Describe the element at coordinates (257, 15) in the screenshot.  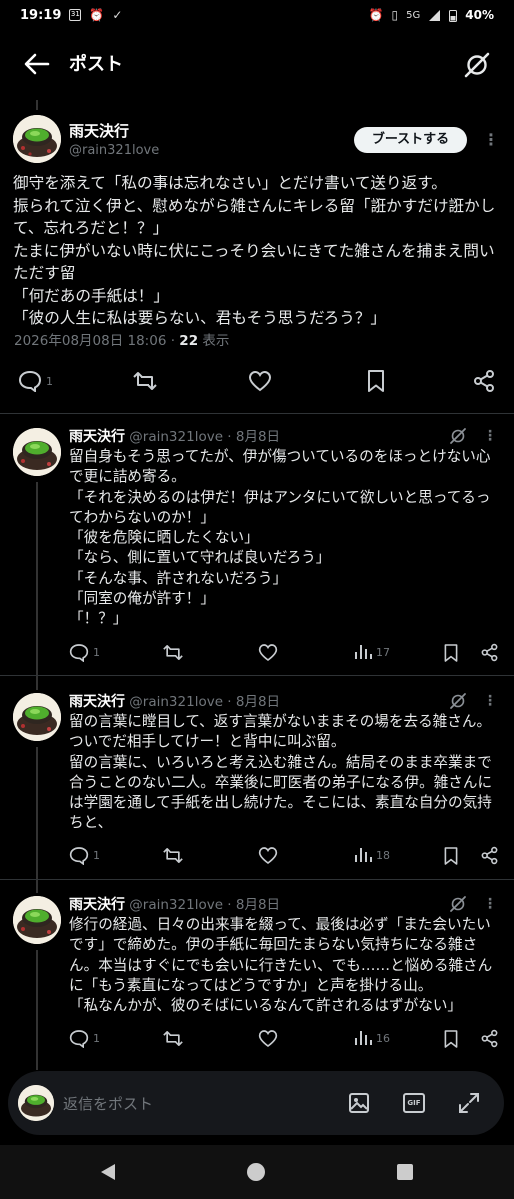
I see `status-bar: 19:19 31 ⏰ ✓ ⏰ ▯ 5G 40%` at that location.